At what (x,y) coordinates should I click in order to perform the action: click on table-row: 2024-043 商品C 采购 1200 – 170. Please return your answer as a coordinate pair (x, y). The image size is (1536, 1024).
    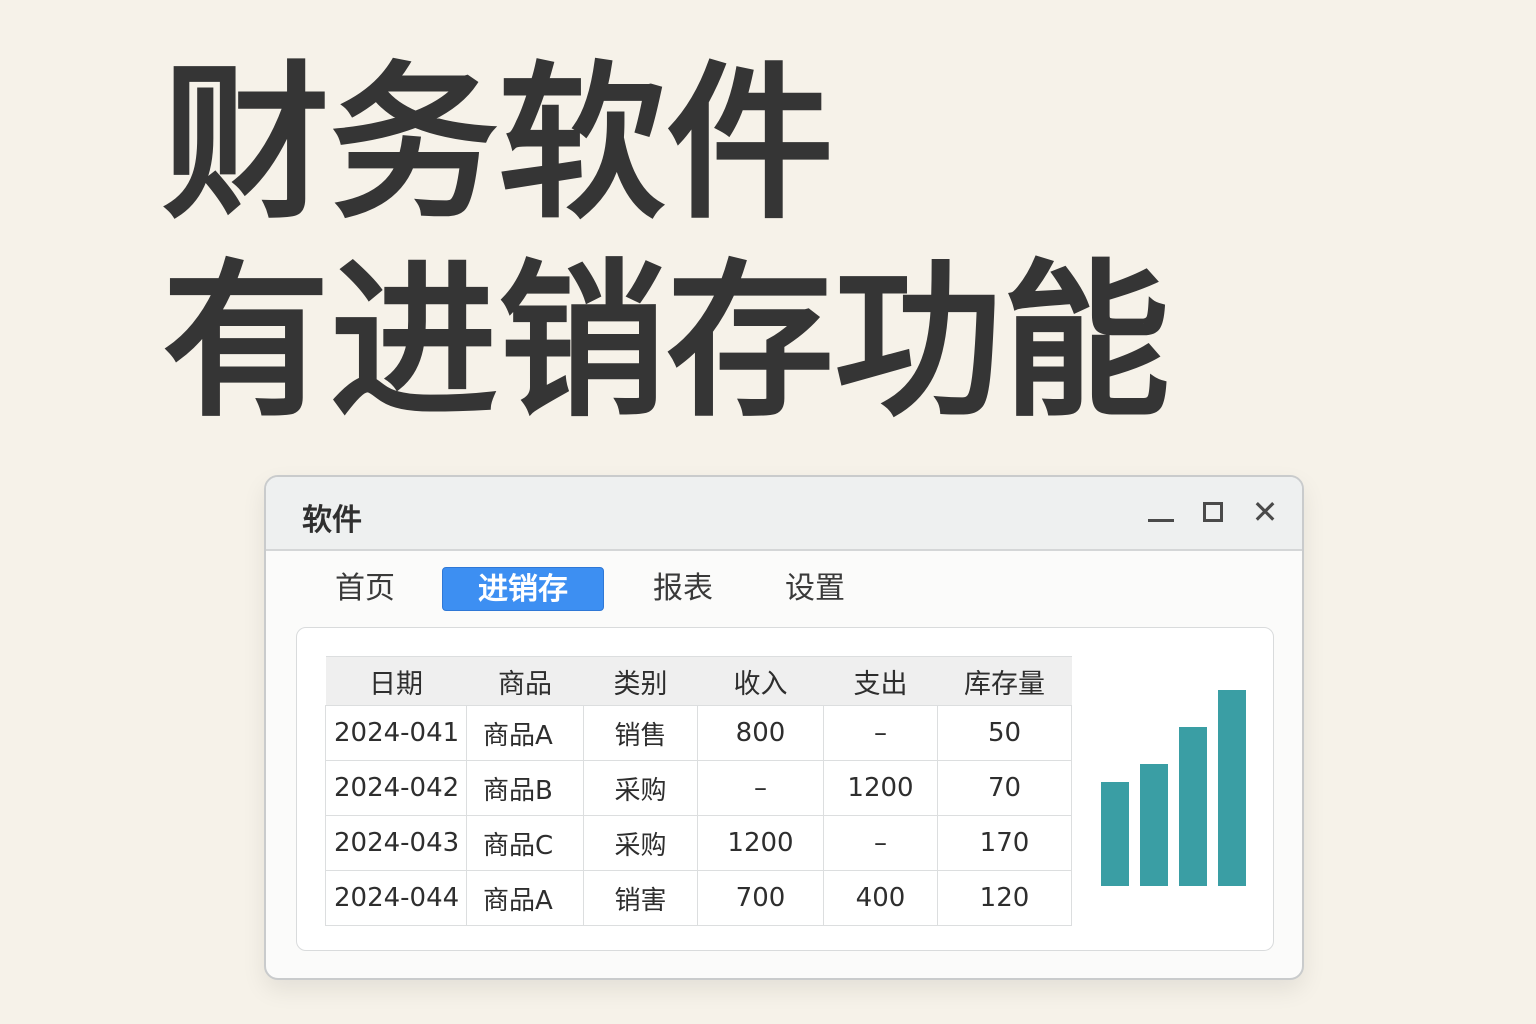
    Looking at the image, I should click on (698, 843).